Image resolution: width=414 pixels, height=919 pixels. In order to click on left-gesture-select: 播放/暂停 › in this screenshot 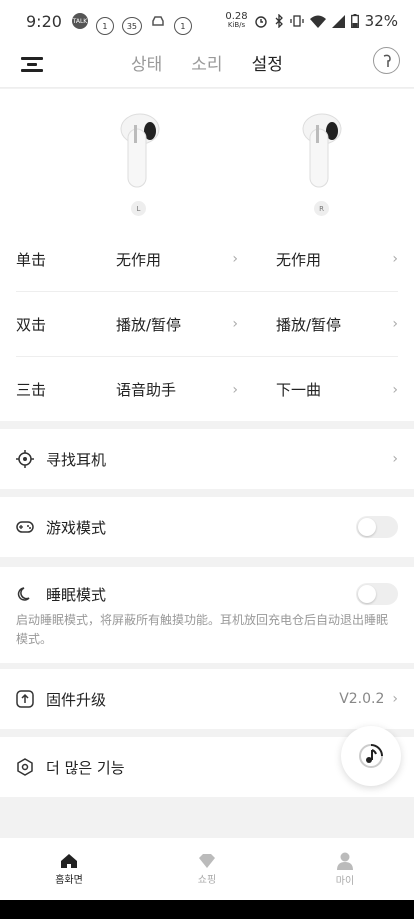, I will do `click(196, 324)`.